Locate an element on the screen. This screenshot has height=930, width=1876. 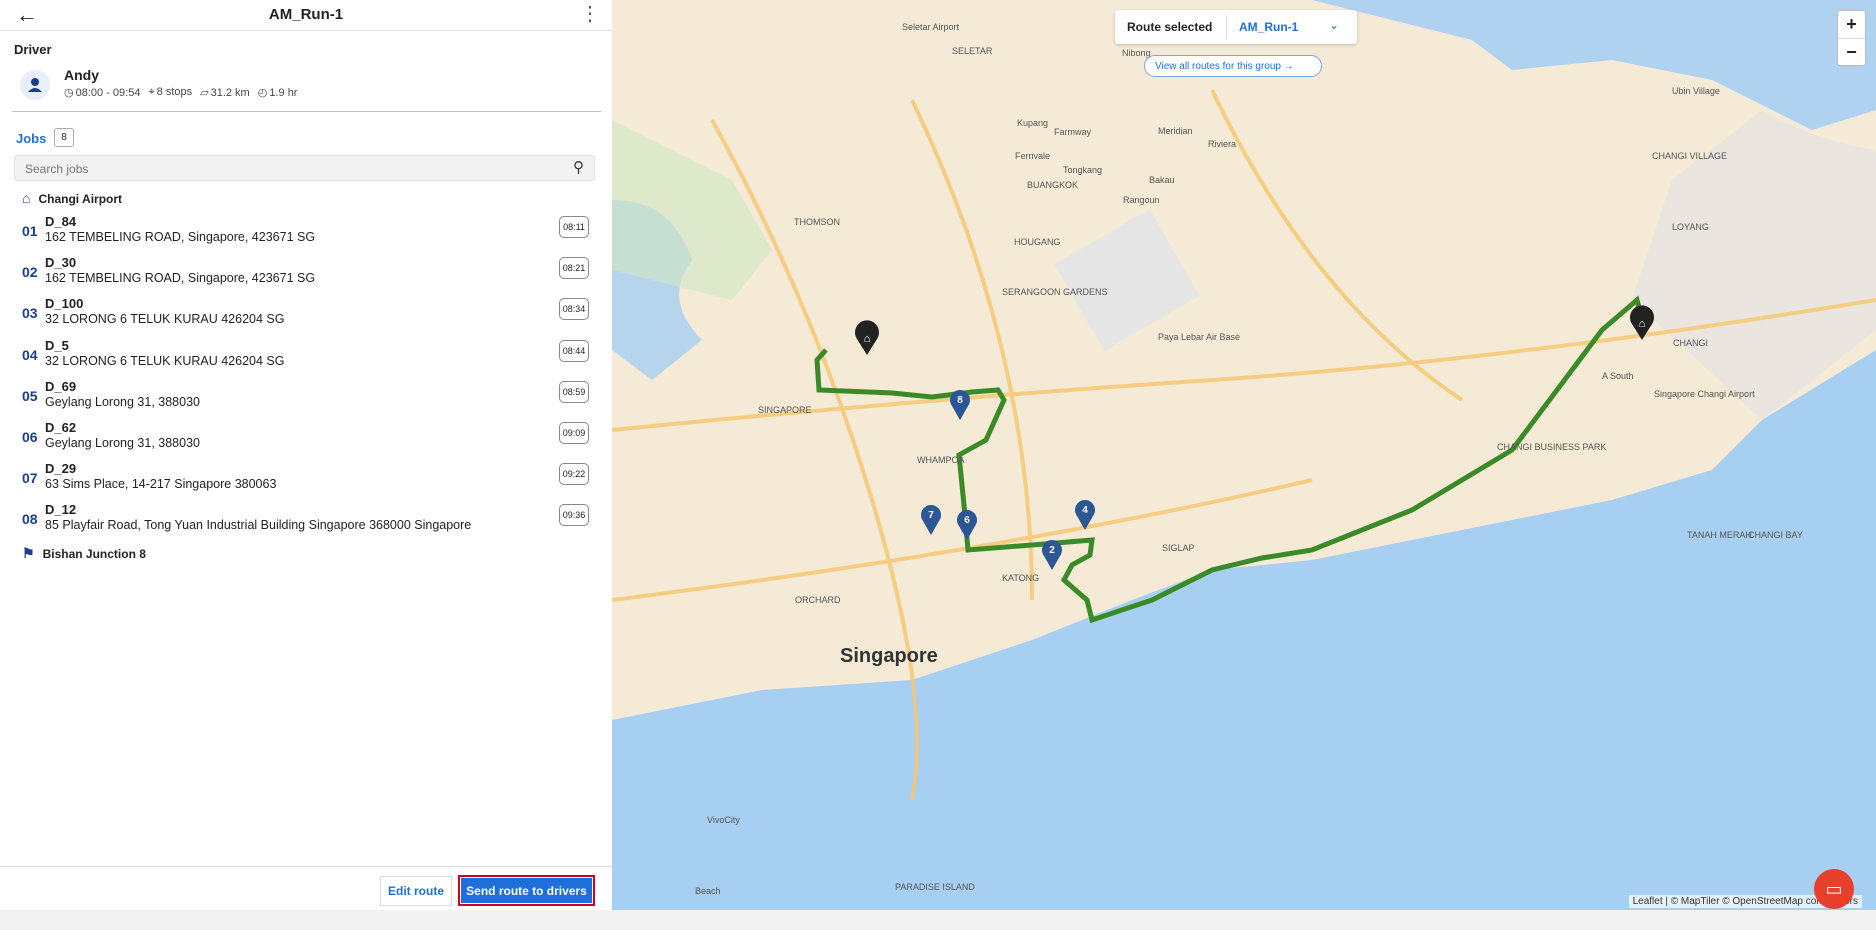
map-place-label: Meridian is located at coordinates (1175, 131).